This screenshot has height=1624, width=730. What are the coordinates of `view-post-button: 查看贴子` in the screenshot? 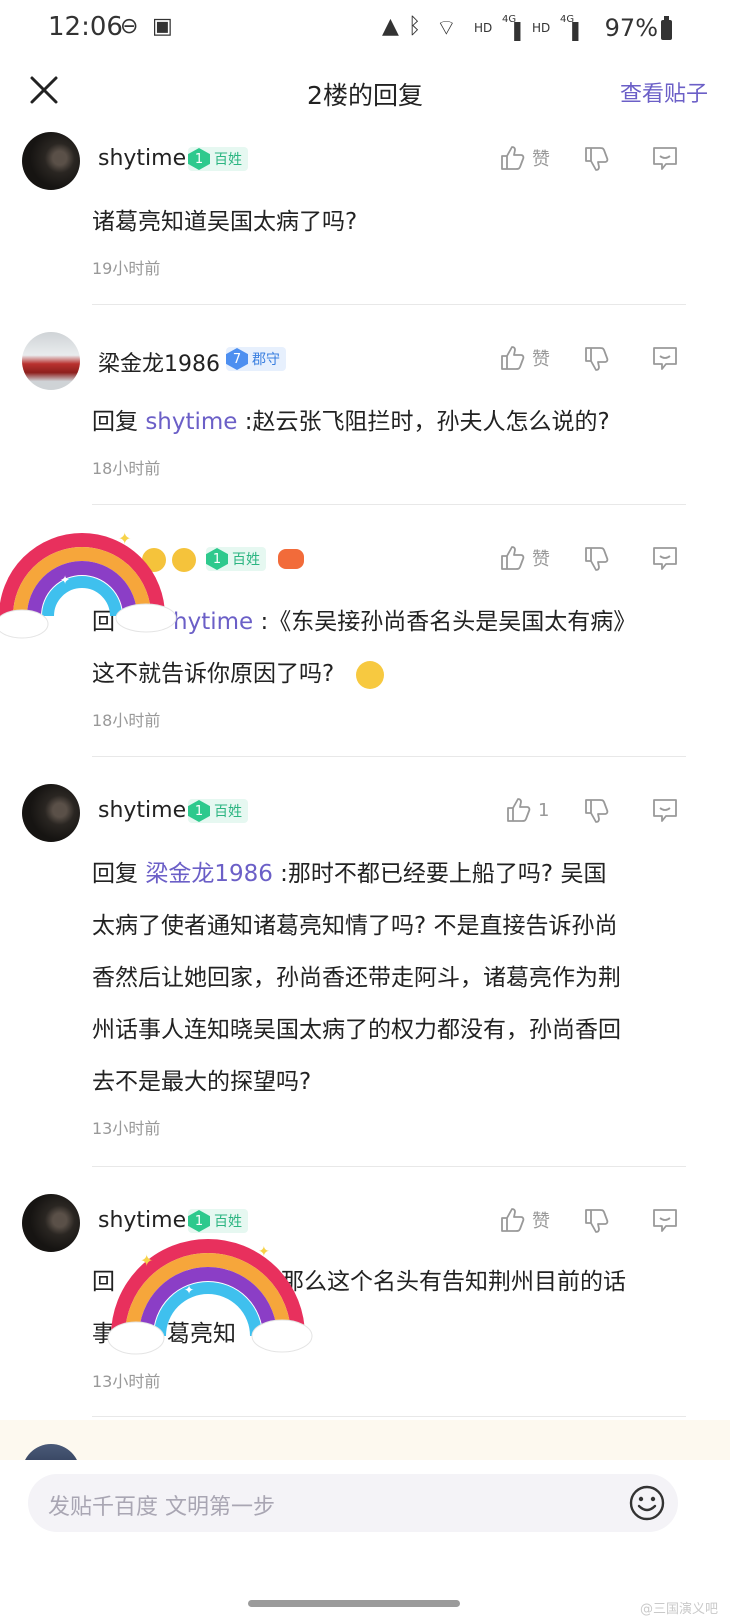 It's located at (664, 92).